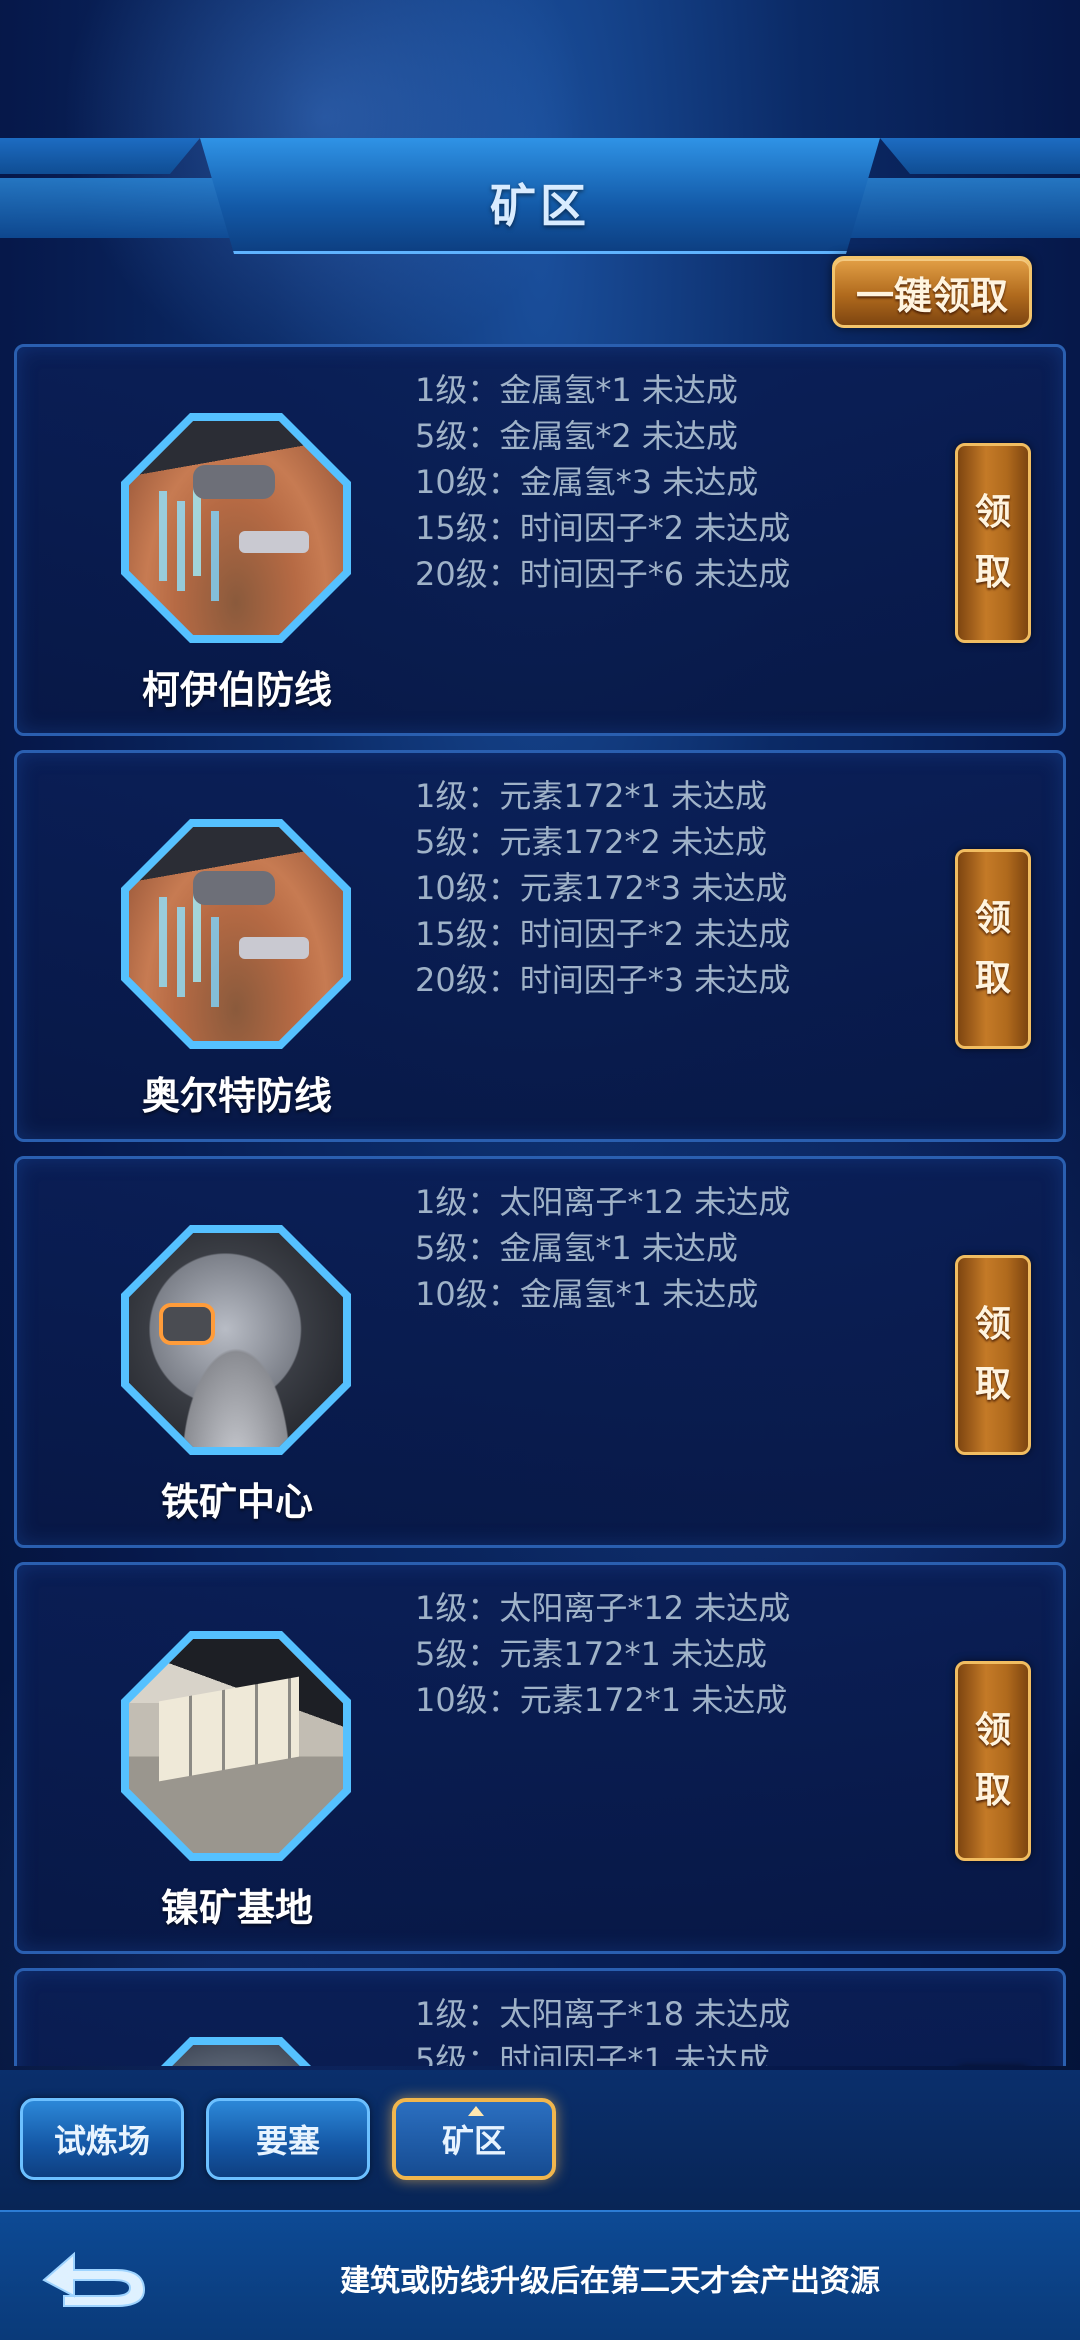 The width and height of the screenshot is (1080, 2340). What do you see at coordinates (591, 842) in the screenshot?
I see `reward-item: 5级：元素172*2 未达成` at bounding box center [591, 842].